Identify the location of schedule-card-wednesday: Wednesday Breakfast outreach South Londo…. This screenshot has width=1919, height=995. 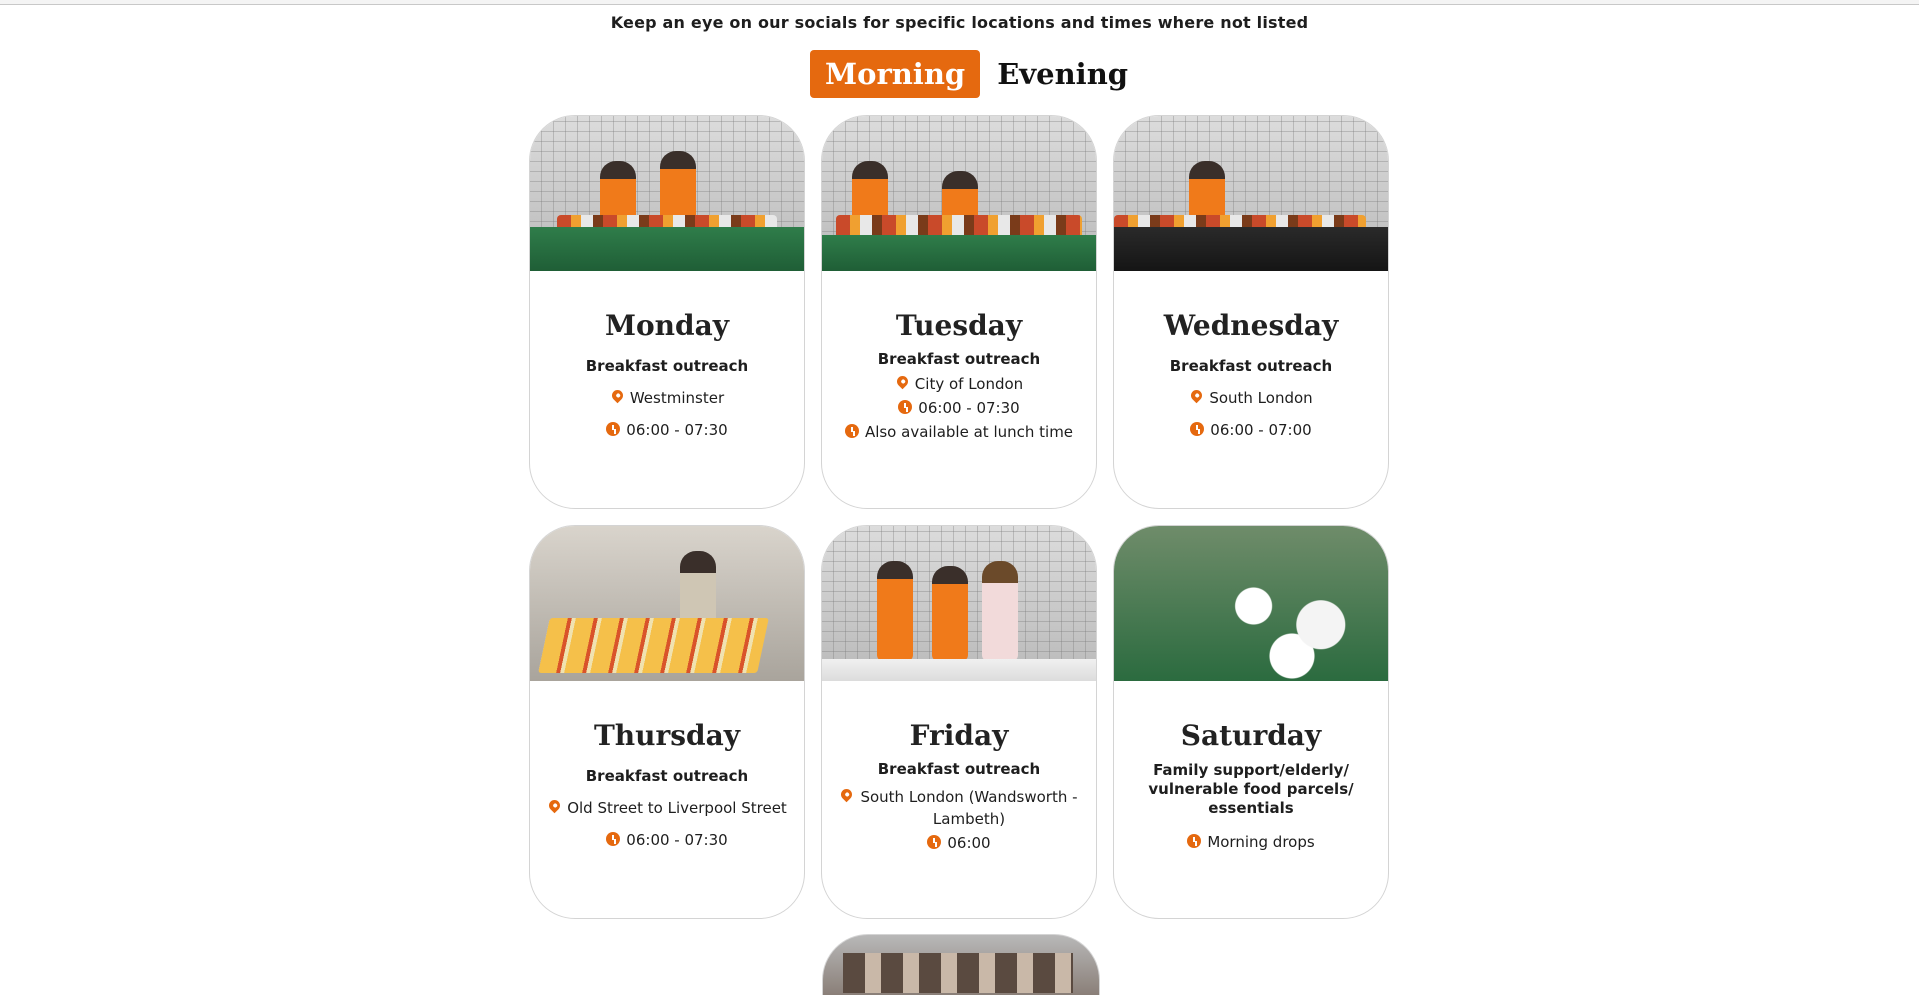
(1251, 312).